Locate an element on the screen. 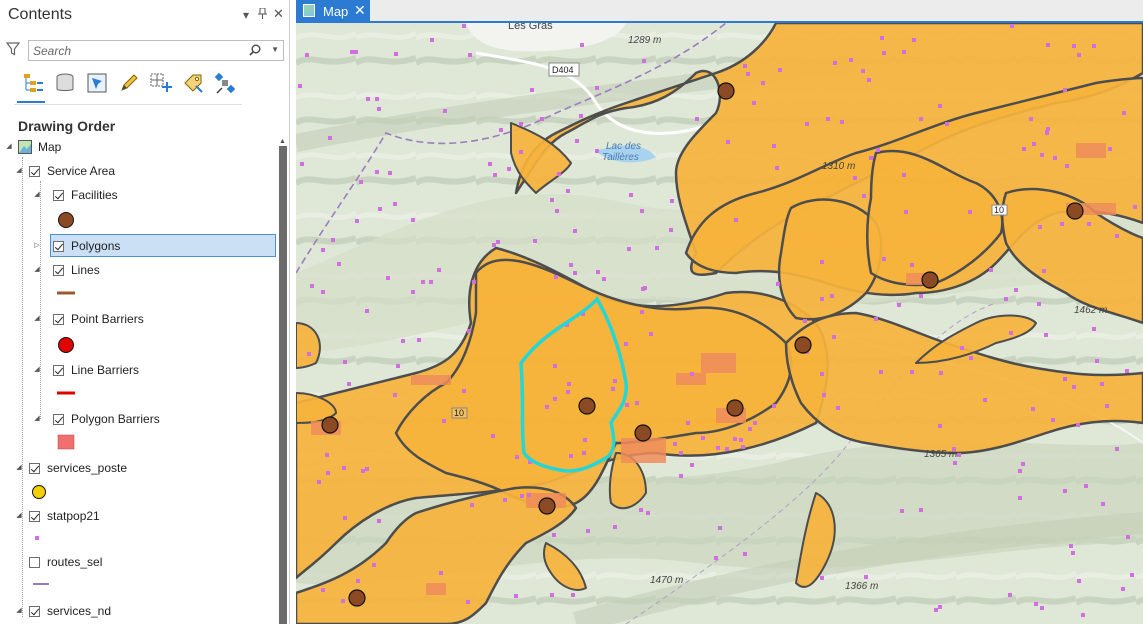 The image size is (1143, 624). auto-hide-pin-icon is located at coordinates (262, 14).